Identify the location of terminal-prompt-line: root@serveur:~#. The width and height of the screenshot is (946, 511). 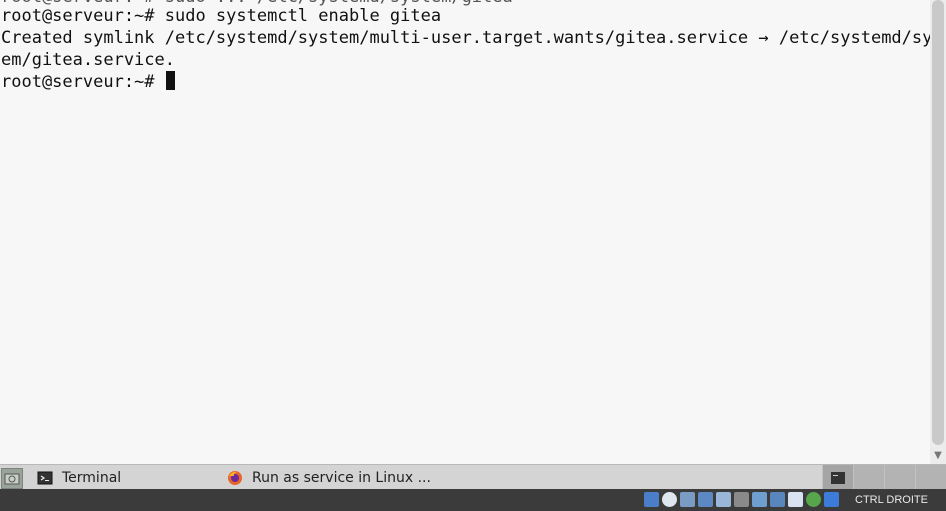
(88, 82).